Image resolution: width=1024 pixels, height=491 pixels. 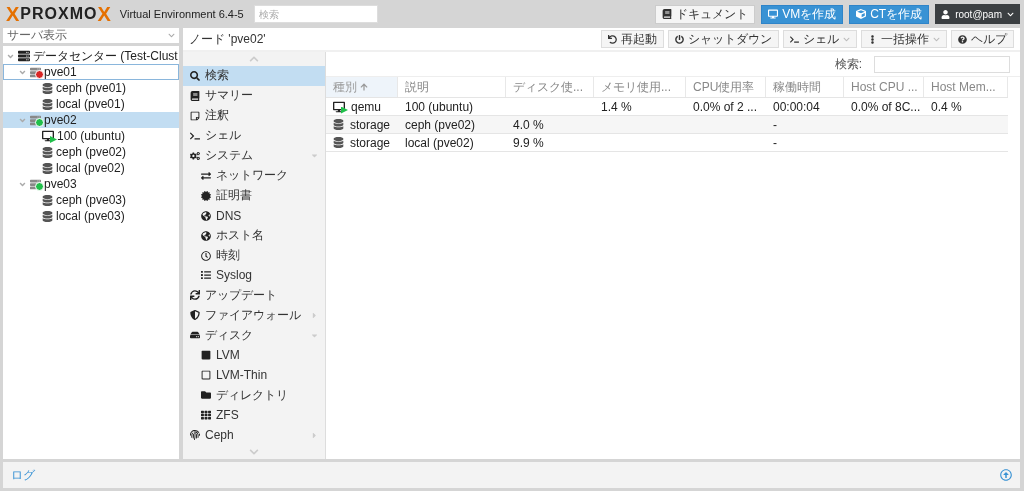 What do you see at coordinates (254, 375) in the screenshot?
I see `nav-item: LVM-Thin` at bounding box center [254, 375].